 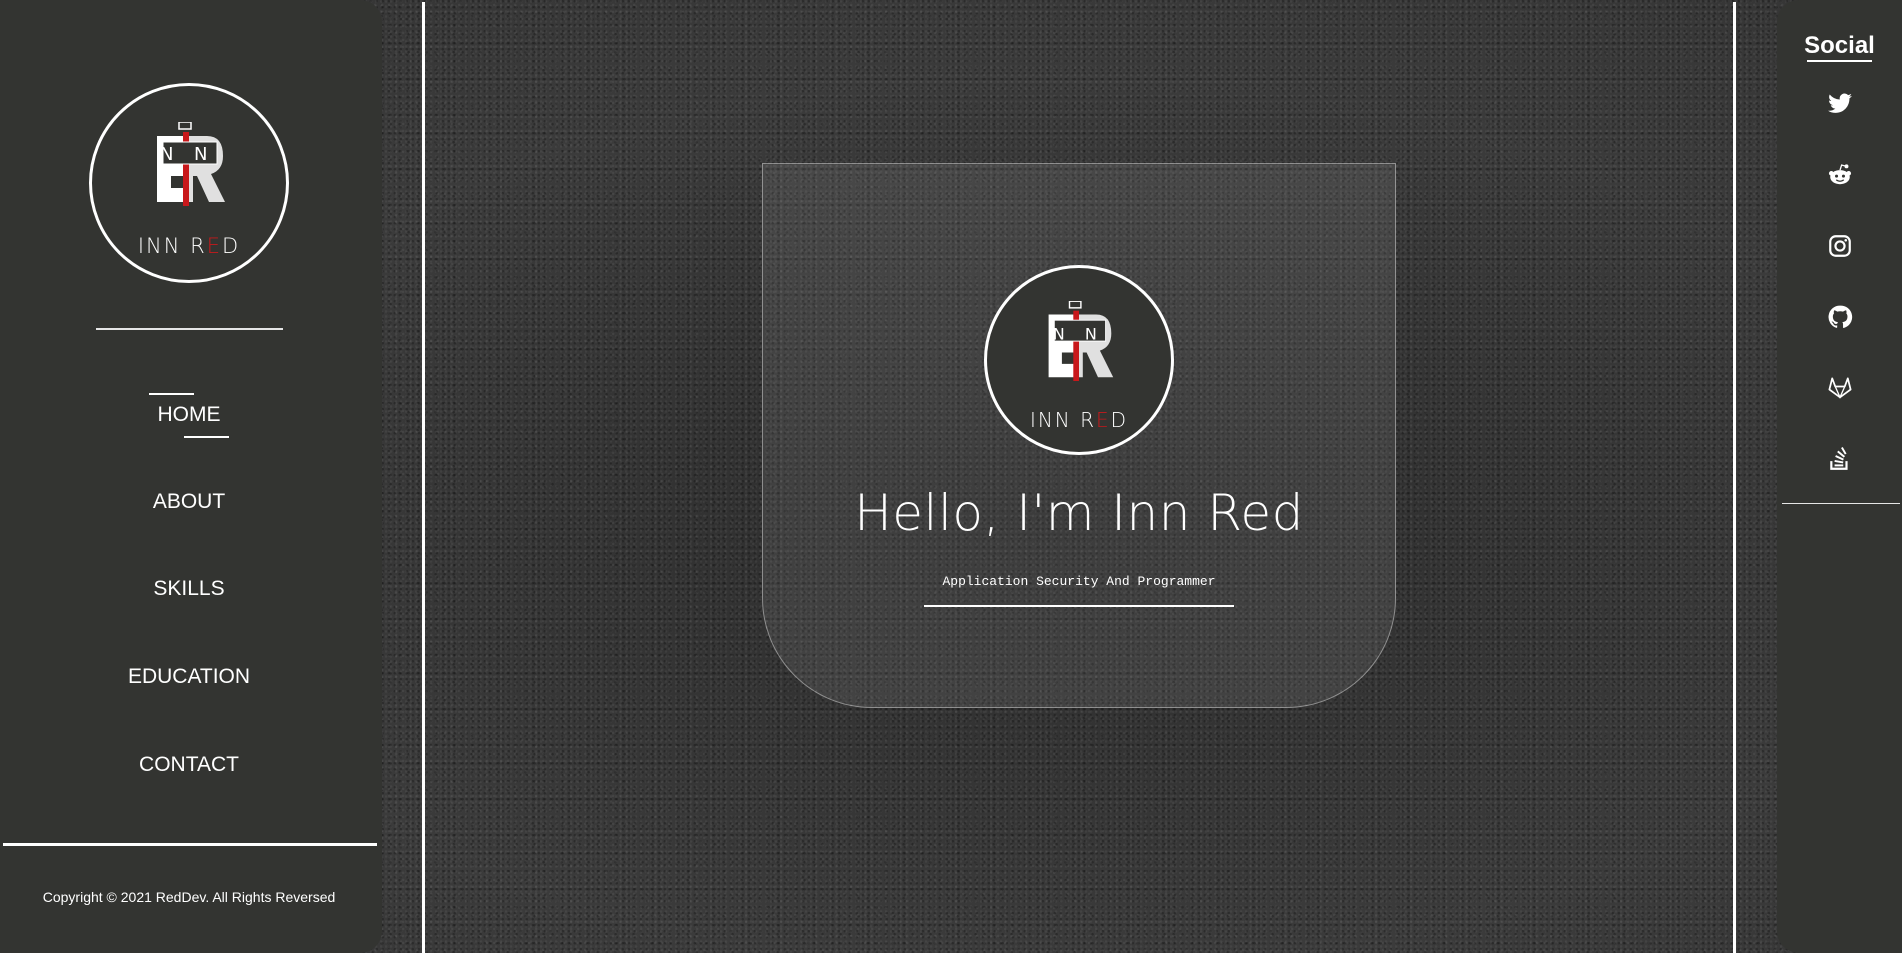 What do you see at coordinates (1840, 175) in the screenshot?
I see `reddit-icon` at bounding box center [1840, 175].